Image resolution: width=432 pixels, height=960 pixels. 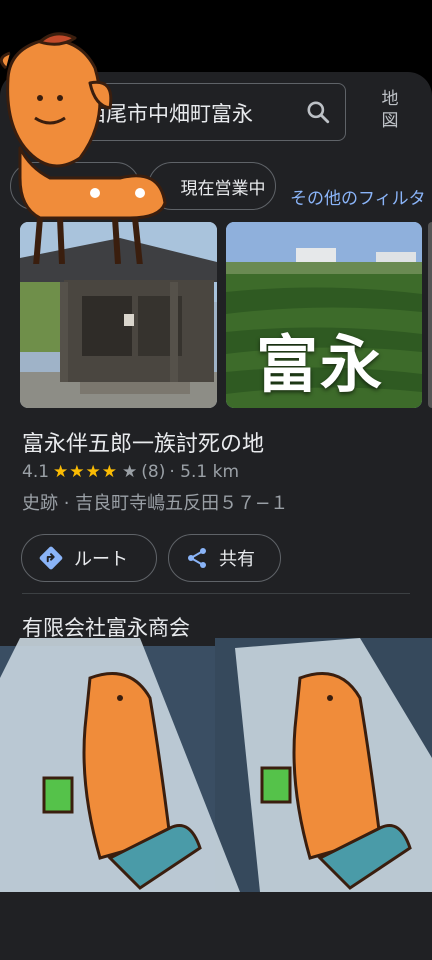 What do you see at coordinates (216, 593) in the screenshot?
I see `divider` at bounding box center [216, 593].